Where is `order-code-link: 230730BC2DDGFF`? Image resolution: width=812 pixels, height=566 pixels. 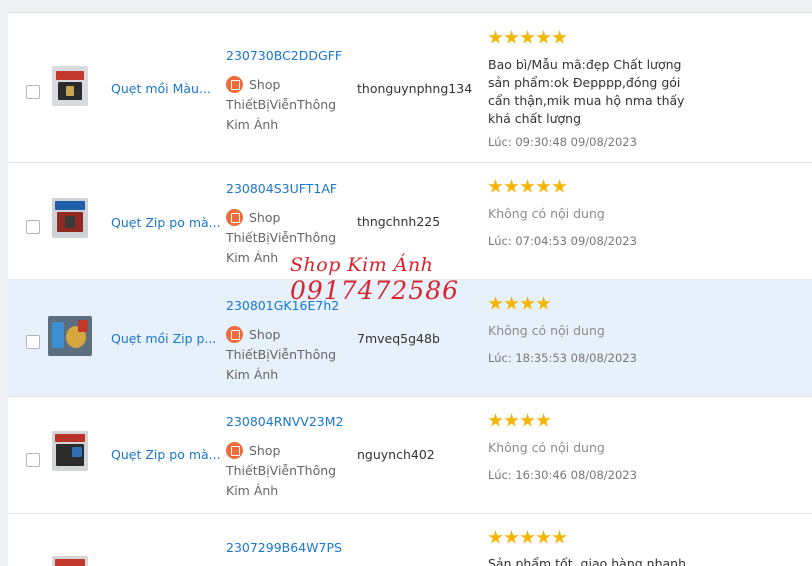 order-code-link: 230730BC2DDGFF is located at coordinates (284, 55).